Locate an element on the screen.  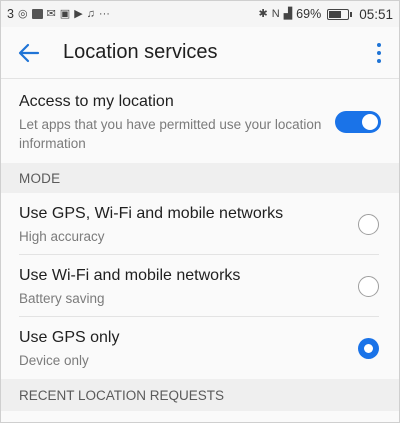
nfc-icon: Ν is located at coordinates (275, 13).